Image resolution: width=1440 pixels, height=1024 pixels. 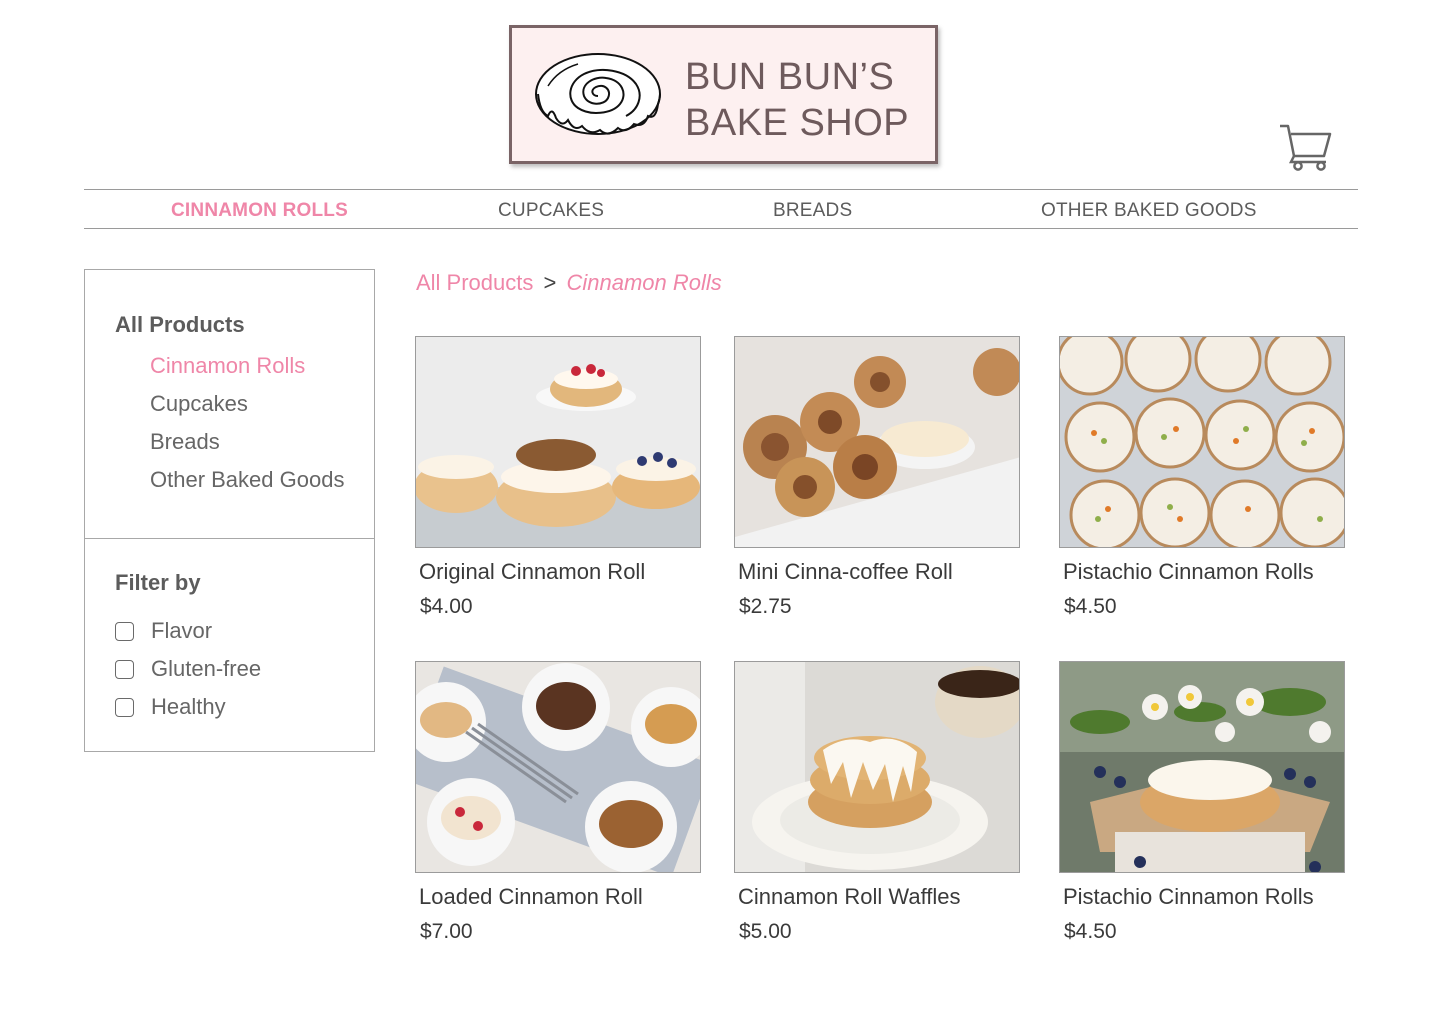 What do you see at coordinates (124, 631) in the screenshot?
I see `flavor-checkbox` at bounding box center [124, 631].